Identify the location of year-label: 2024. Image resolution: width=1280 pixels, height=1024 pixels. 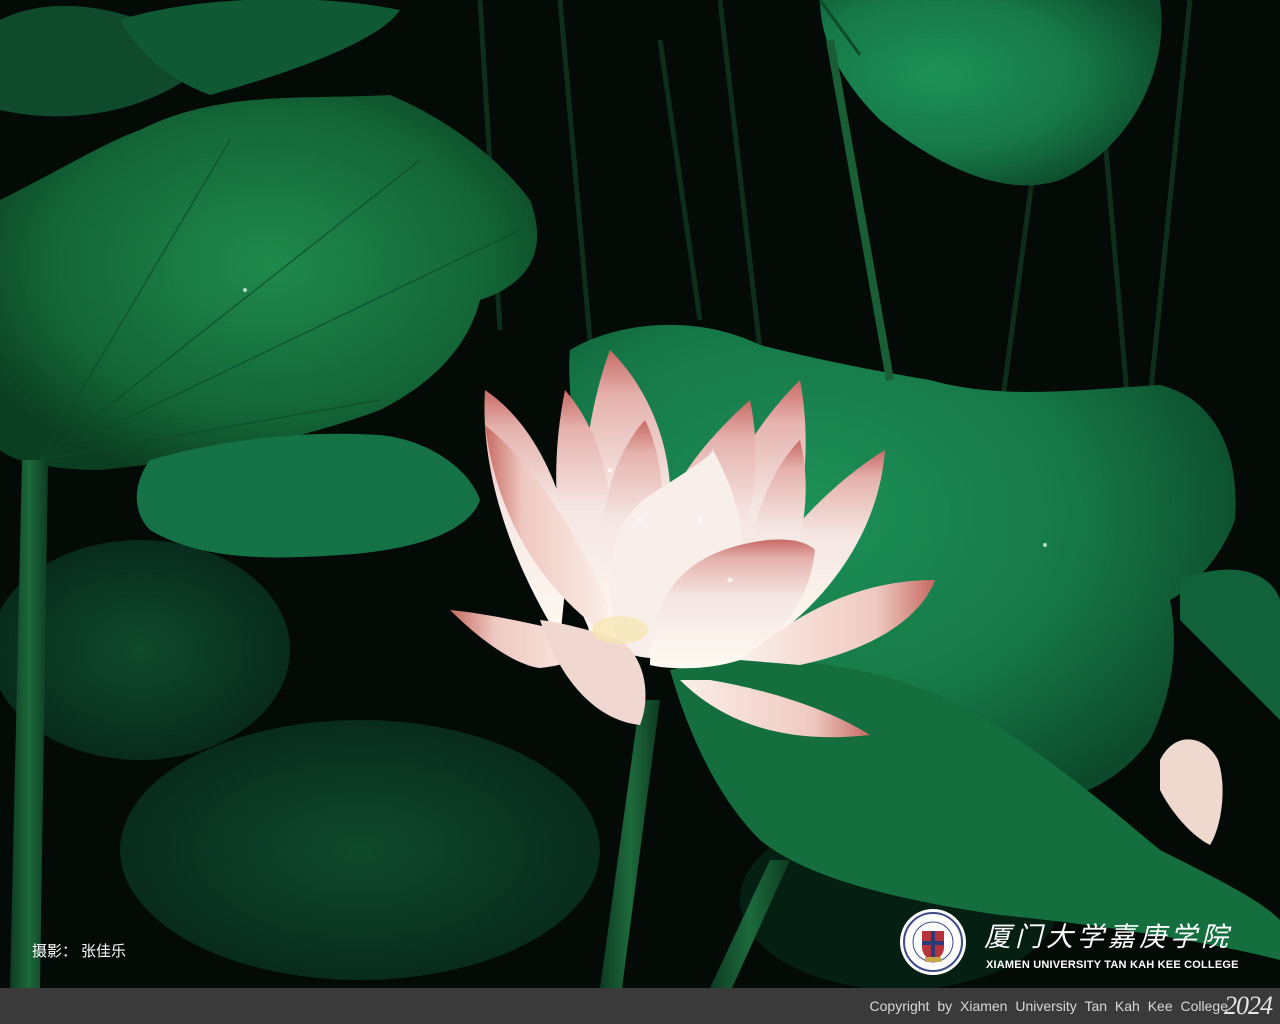
(1248, 1005).